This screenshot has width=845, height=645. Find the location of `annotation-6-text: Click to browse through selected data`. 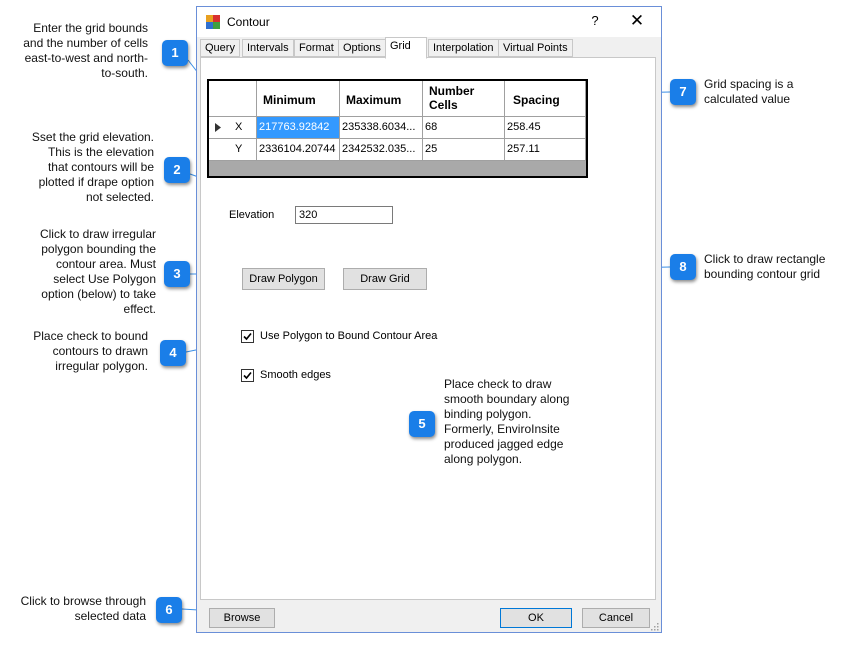

annotation-6-text: Click to browse through selected data is located at coordinates (83, 609).